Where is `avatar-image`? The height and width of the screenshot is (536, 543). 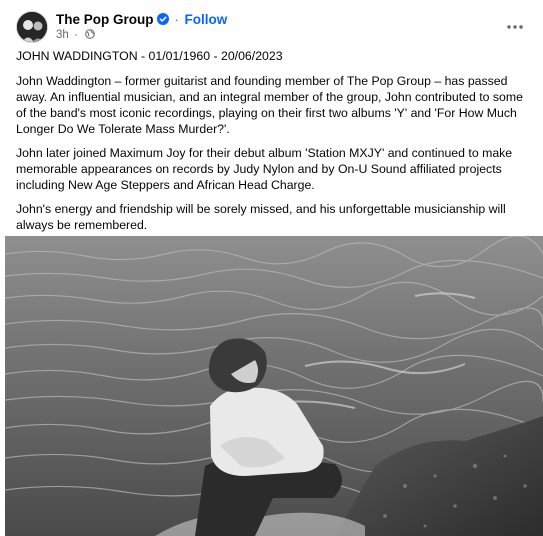 avatar-image is located at coordinates (32, 27).